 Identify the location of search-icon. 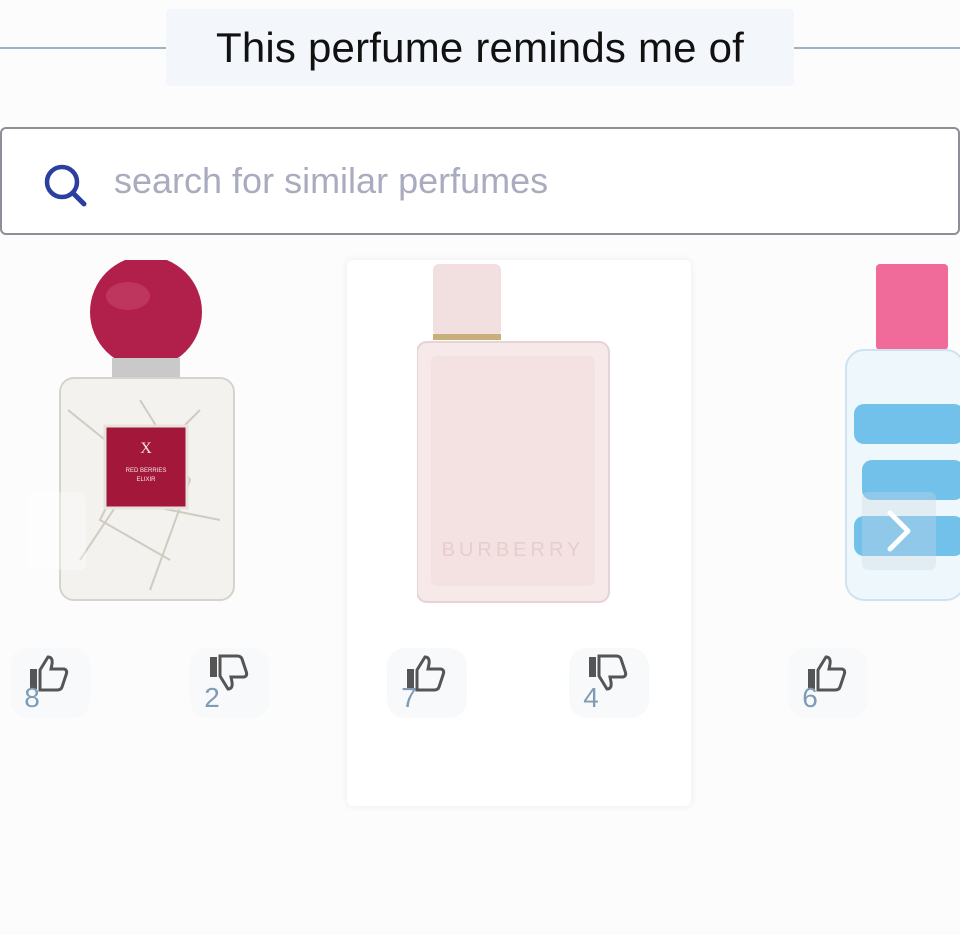
(65, 185).